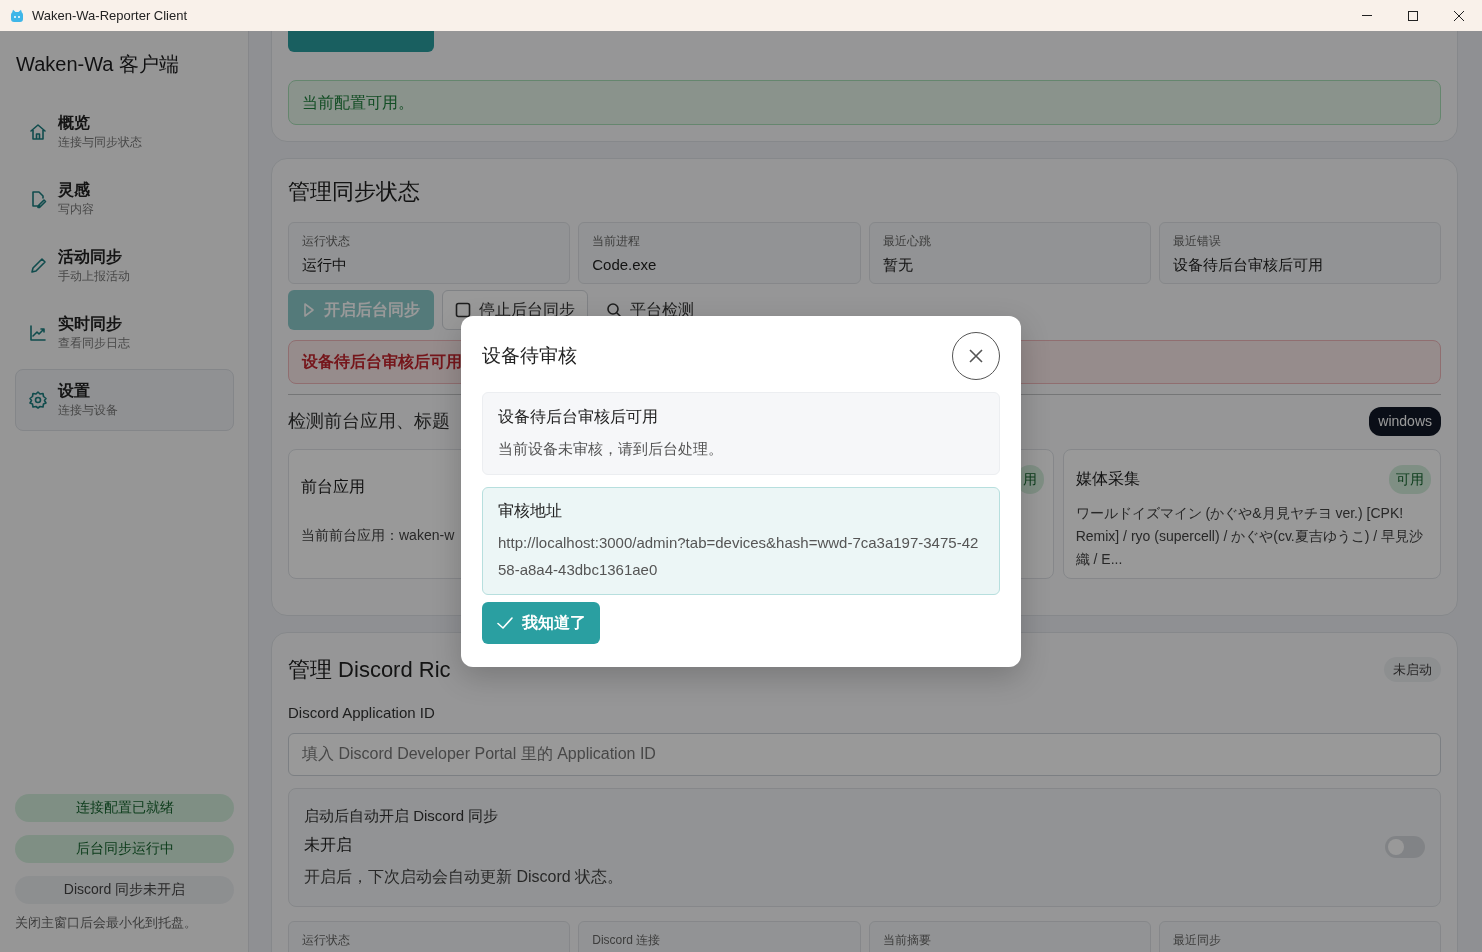 This screenshot has width=1482, height=952. Describe the element at coordinates (429, 936) in the screenshot. I see `stat-card: 运行状态` at that location.